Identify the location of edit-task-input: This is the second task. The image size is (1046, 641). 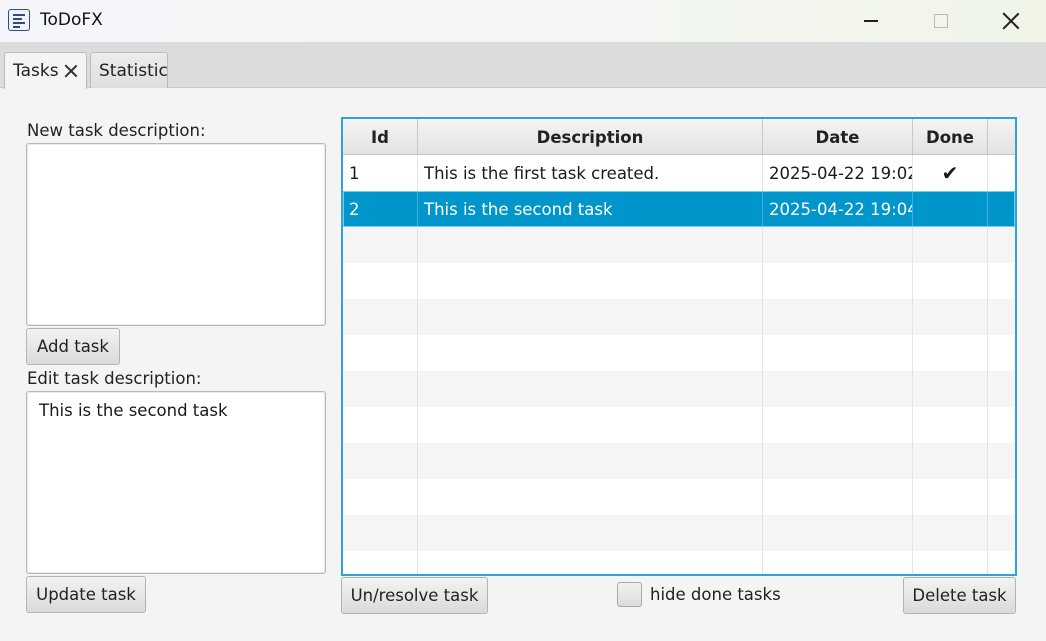
(176, 482).